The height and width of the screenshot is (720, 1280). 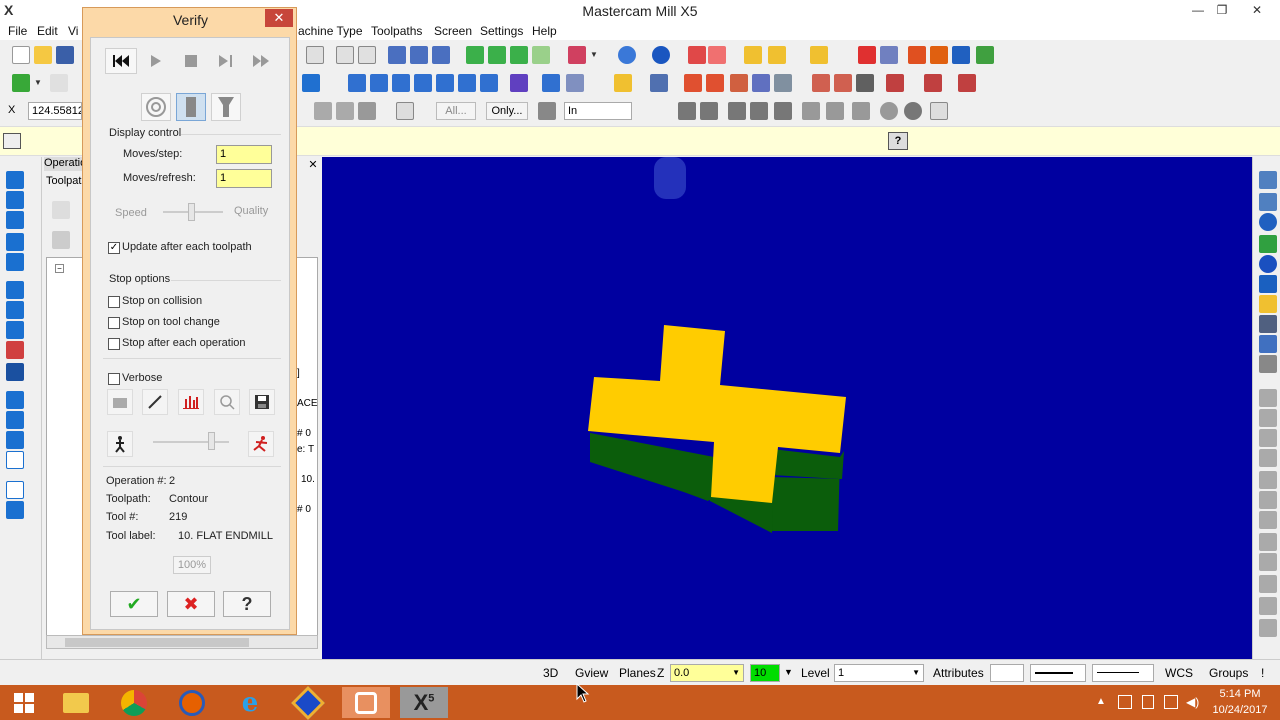 What do you see at coordinates (575, 83) in the screenshot?
I see `join-icon` at bounding box center [575, 83].